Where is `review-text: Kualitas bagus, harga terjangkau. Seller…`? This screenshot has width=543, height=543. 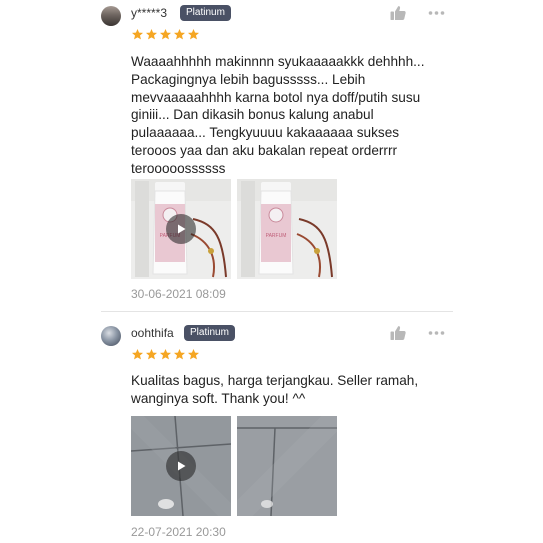 review-text: Kualitas bagus, harga terjangkau. Seller… is located at coordinates (275, 389).